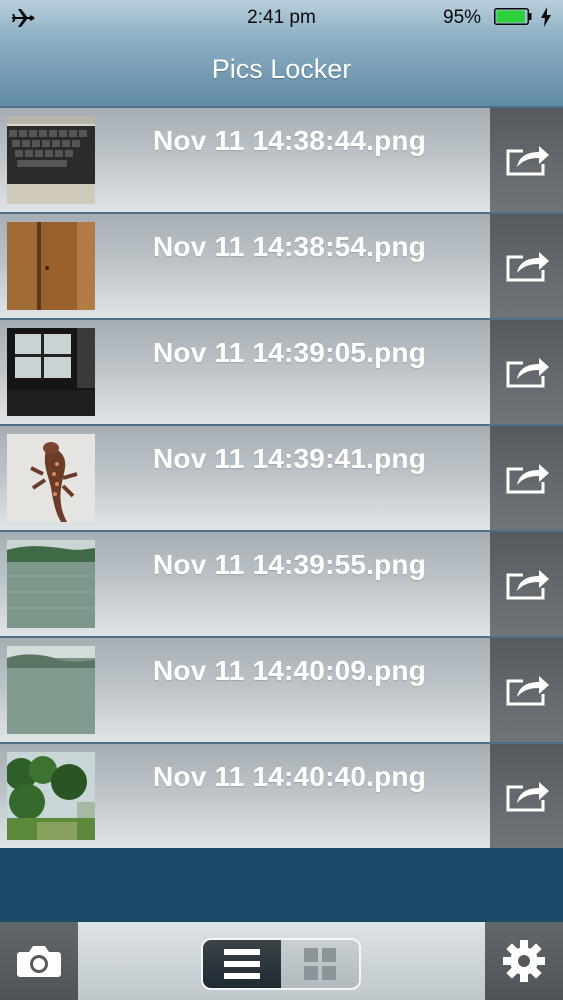  I want to click on gear-icon, so click(524, 961).